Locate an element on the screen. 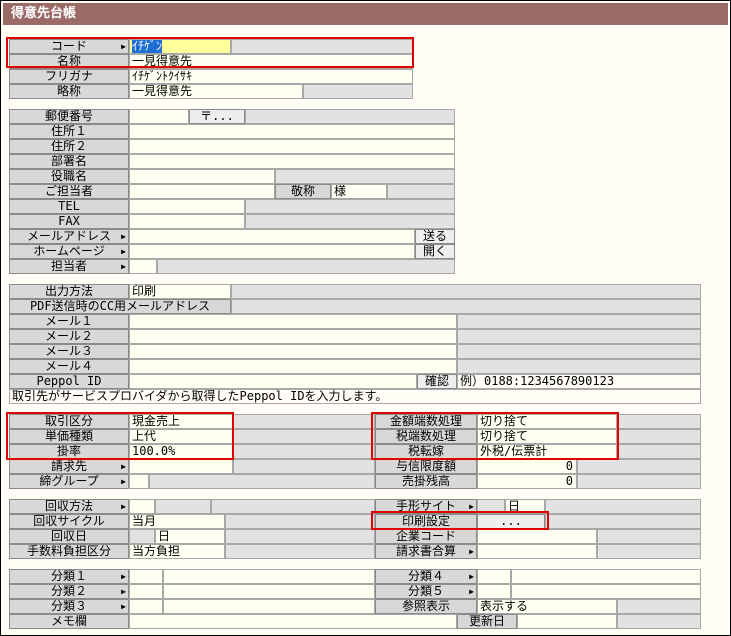  billing-input is located at coordinates (181, 466).